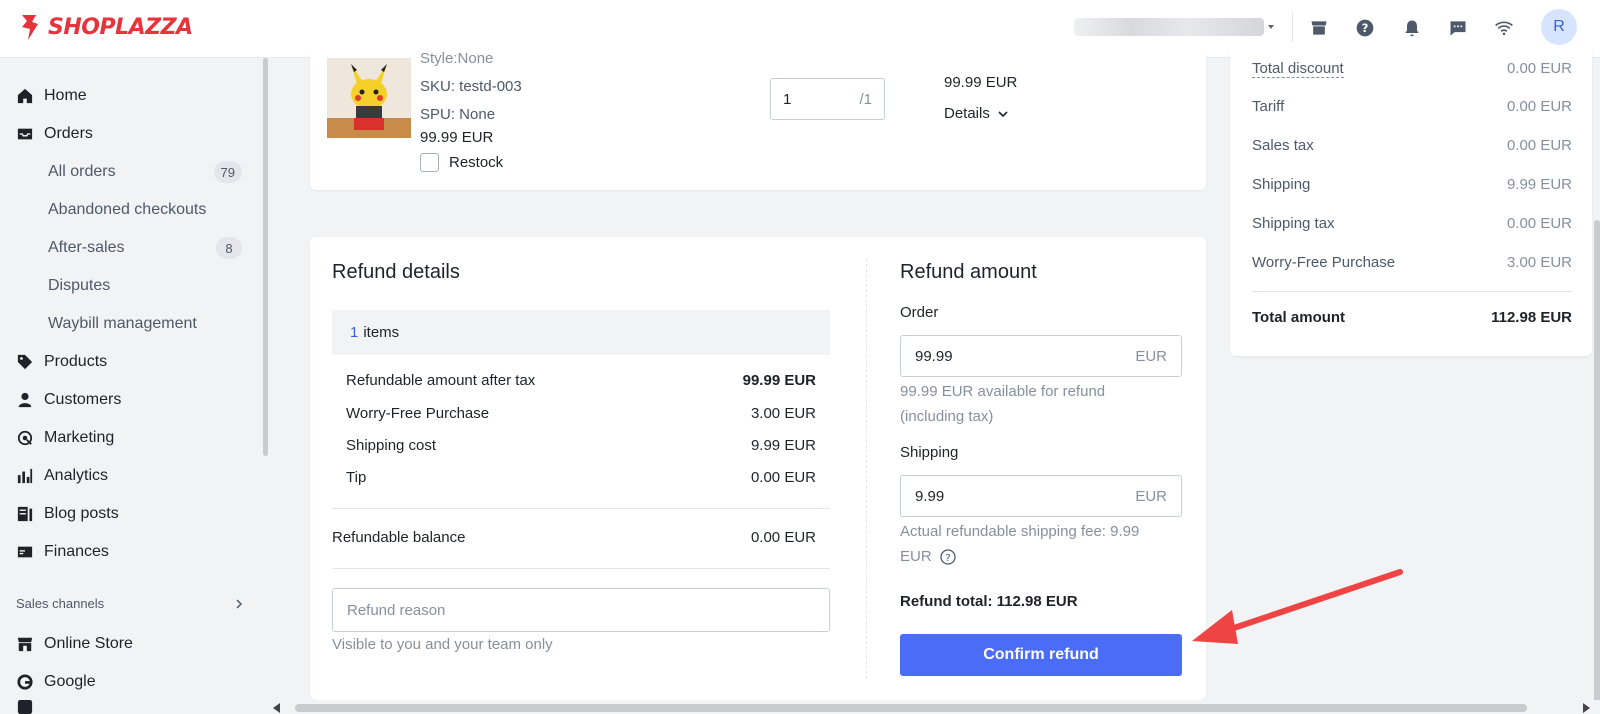 Image resolution: width=1600 pixels, height=714 pixels. Describe the element at coordinates (934, 356) in the screenshot. I see `order-refund-value: 99.99` at that location.